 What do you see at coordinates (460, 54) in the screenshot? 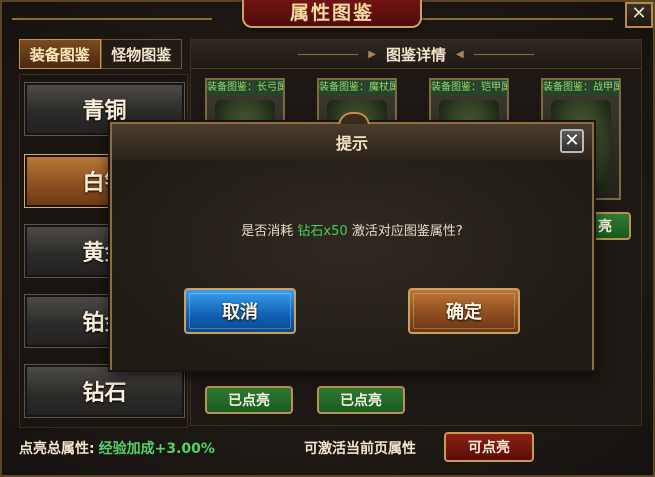
I see `arrow-left-icon: ◀` at bounding box center [460, 54].